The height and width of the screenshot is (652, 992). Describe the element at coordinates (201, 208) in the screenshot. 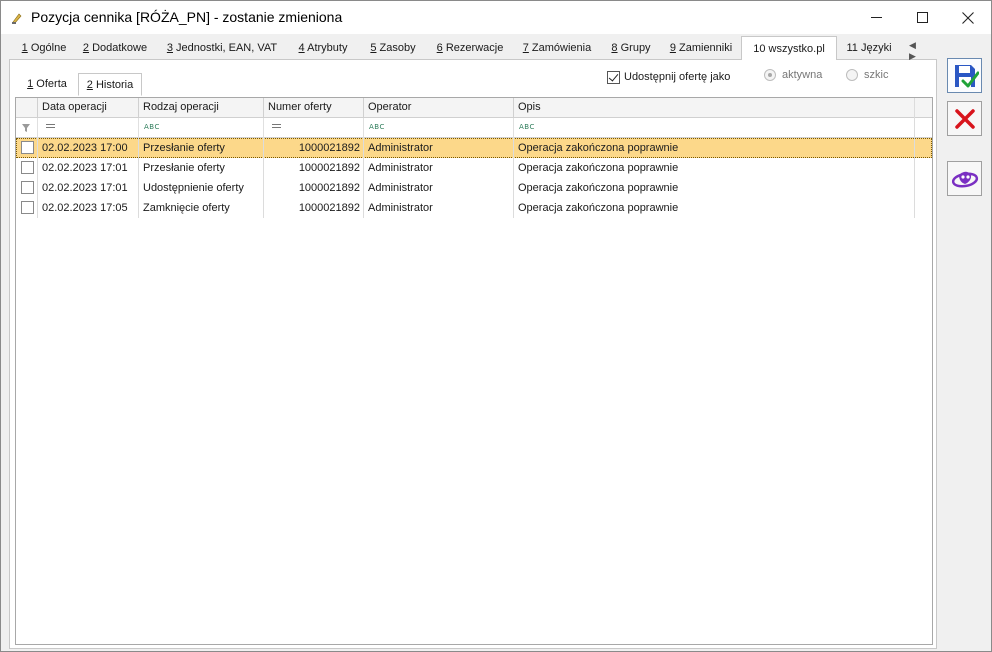

I see `cell-type: Zamknięcie oferty` at that location.